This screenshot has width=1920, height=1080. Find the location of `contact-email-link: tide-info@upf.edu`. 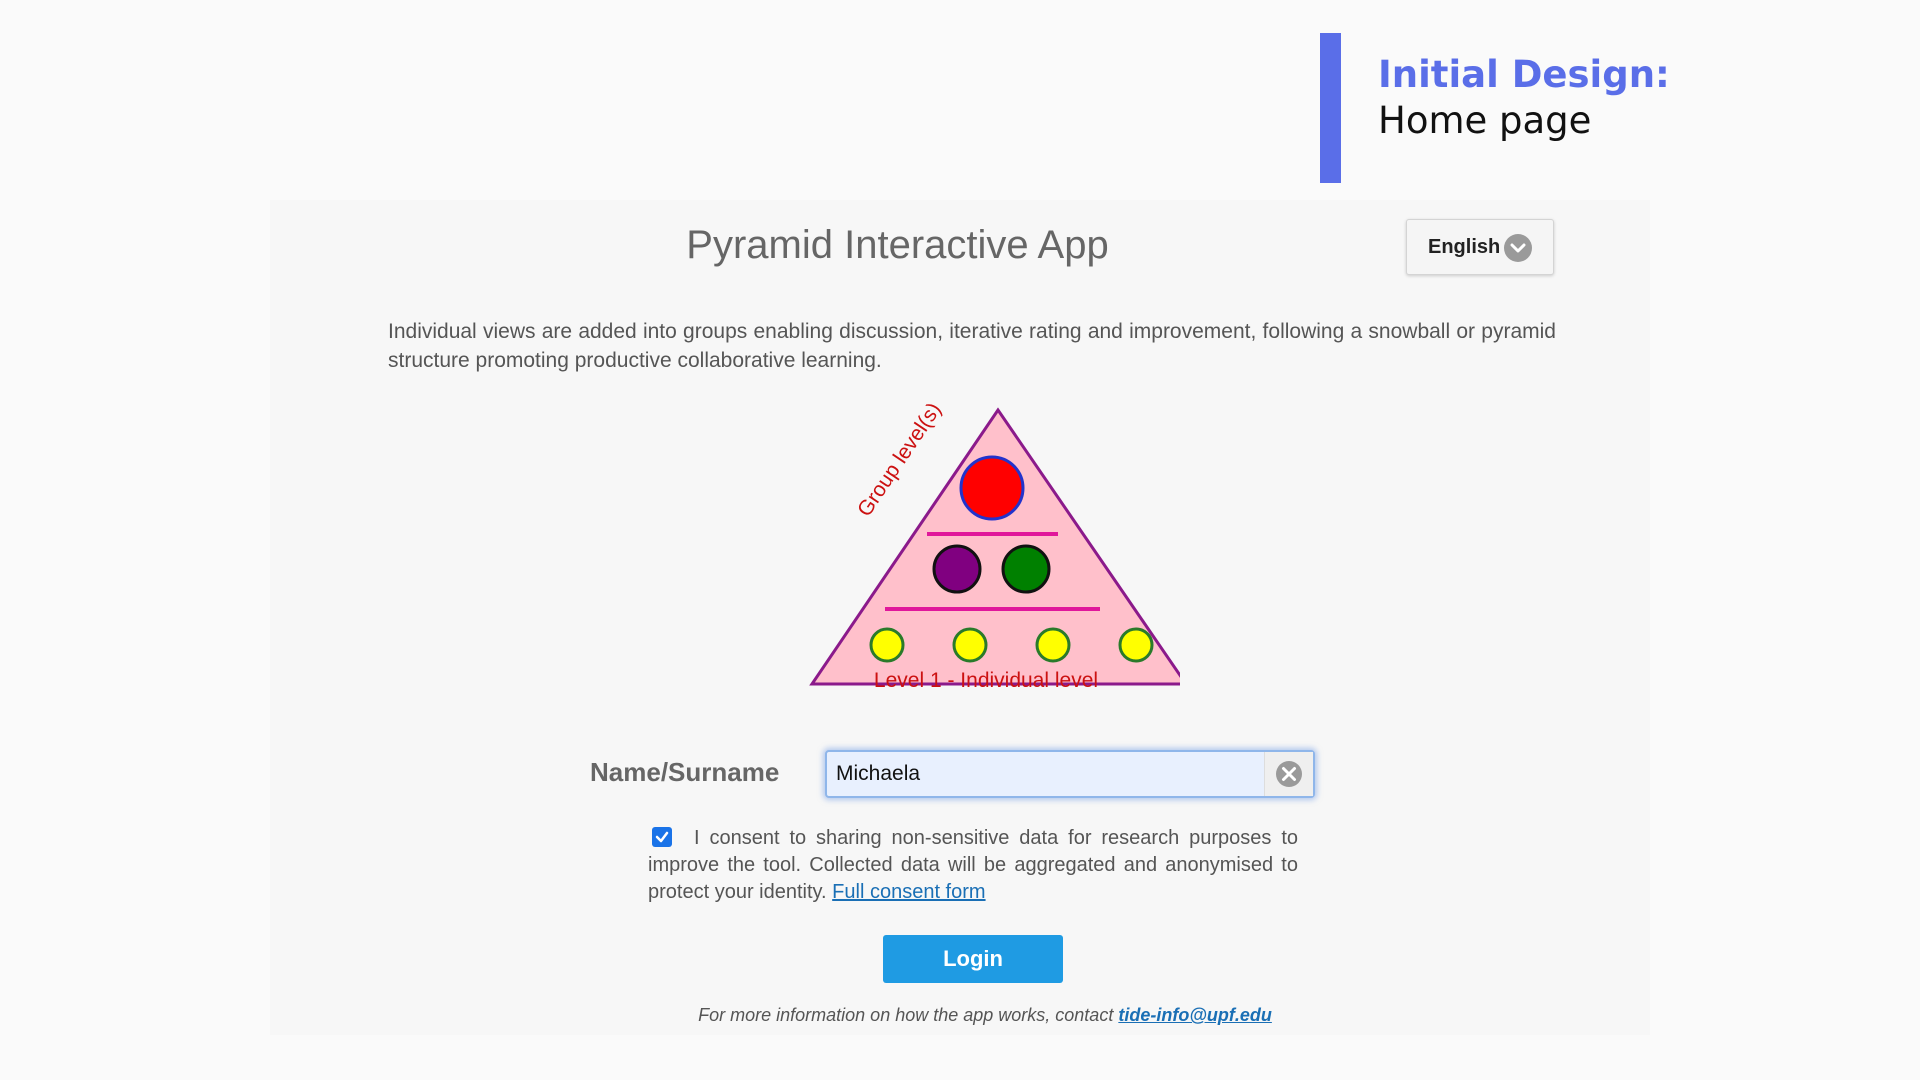

contact-email-link: tide-info@upf.edu is located at coordinates (1195, 1015).